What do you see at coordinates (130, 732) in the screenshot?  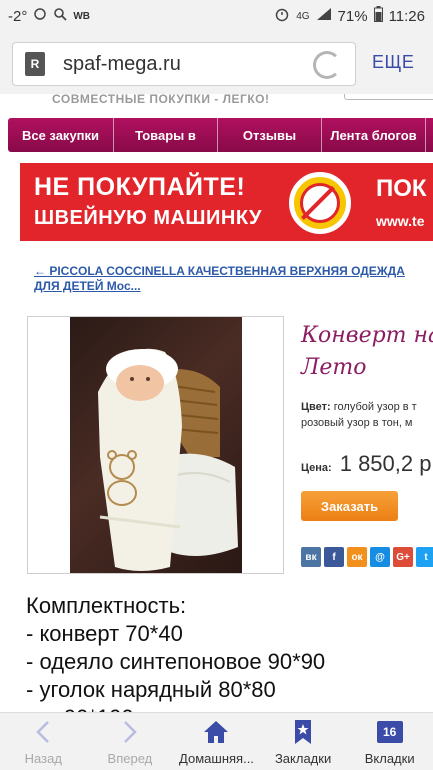 I see `forward-arrow-icon` at bounding box center [130, 732].